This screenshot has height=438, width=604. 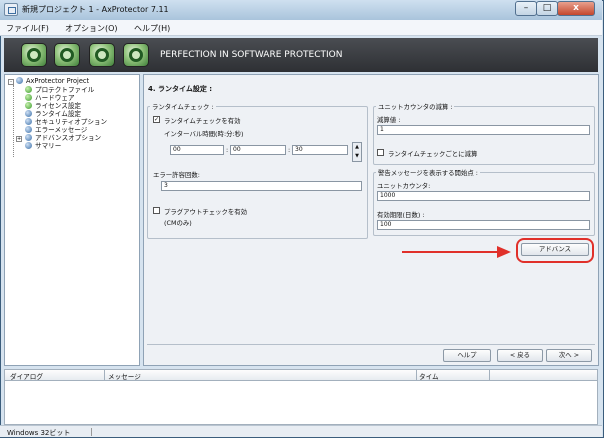 What do you see at coordinates (401, 215) in the screenshot?
I see `expiry-label: 有効期限(日数) :` at bounding box center [401, 215].